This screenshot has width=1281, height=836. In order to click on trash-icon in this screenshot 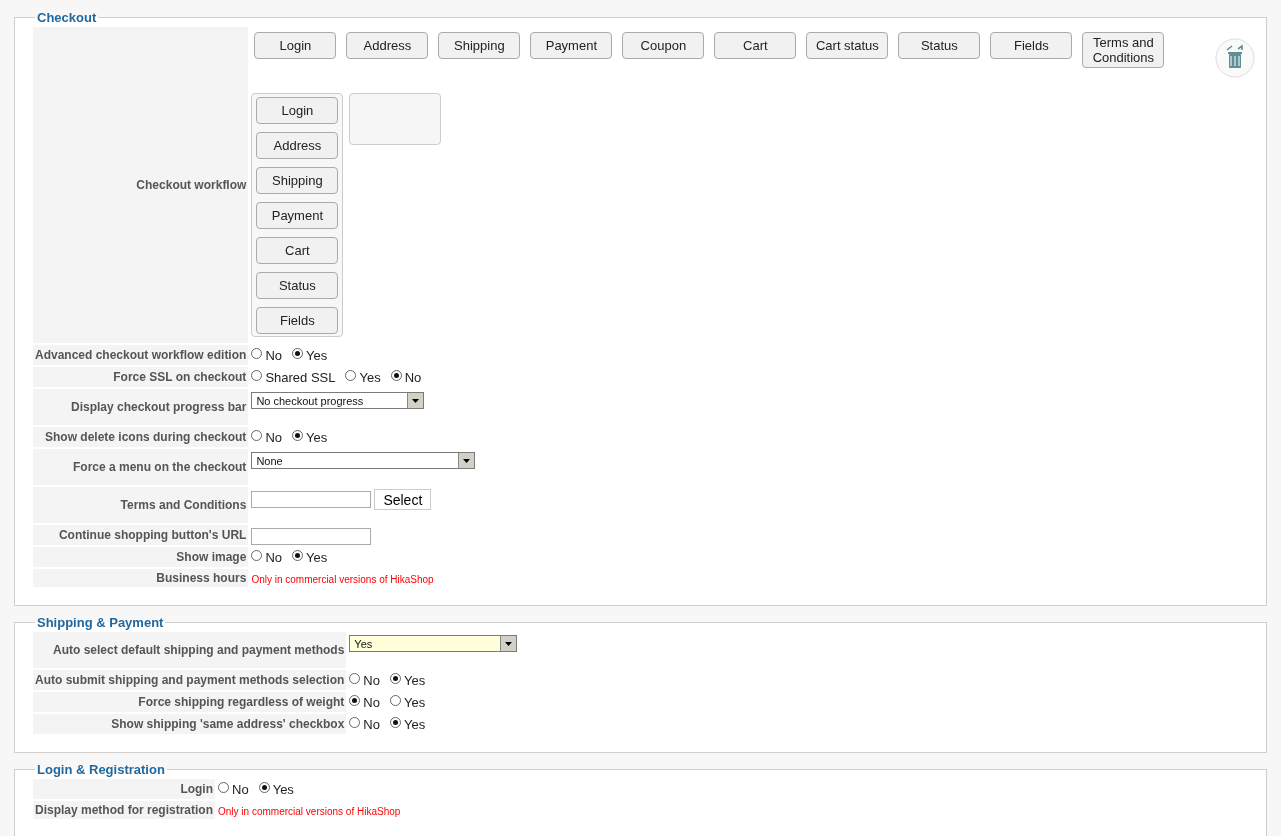, I will do `click(1235, 58)`.